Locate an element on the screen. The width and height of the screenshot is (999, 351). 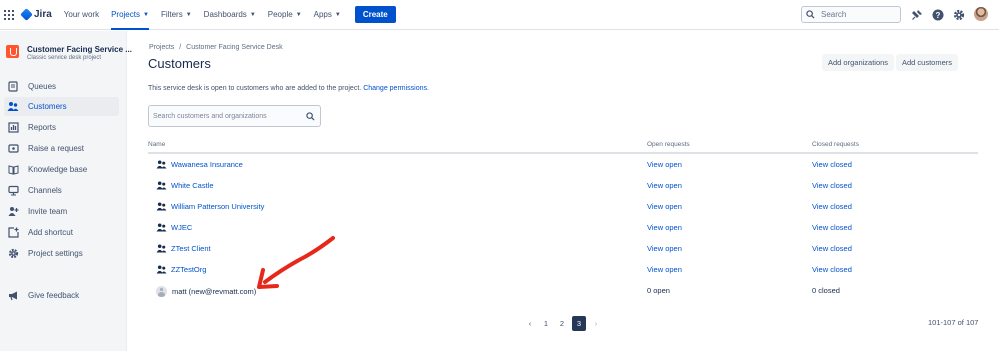
create-button: Create is located at coordinates (375, 14).